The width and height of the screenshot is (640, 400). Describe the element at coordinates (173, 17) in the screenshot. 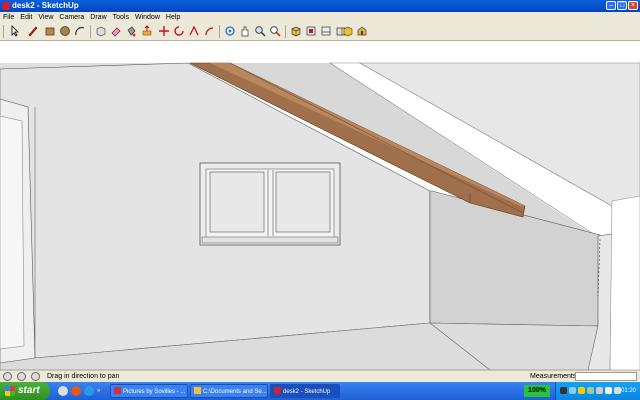

I see `menu-help: Help` at that location.